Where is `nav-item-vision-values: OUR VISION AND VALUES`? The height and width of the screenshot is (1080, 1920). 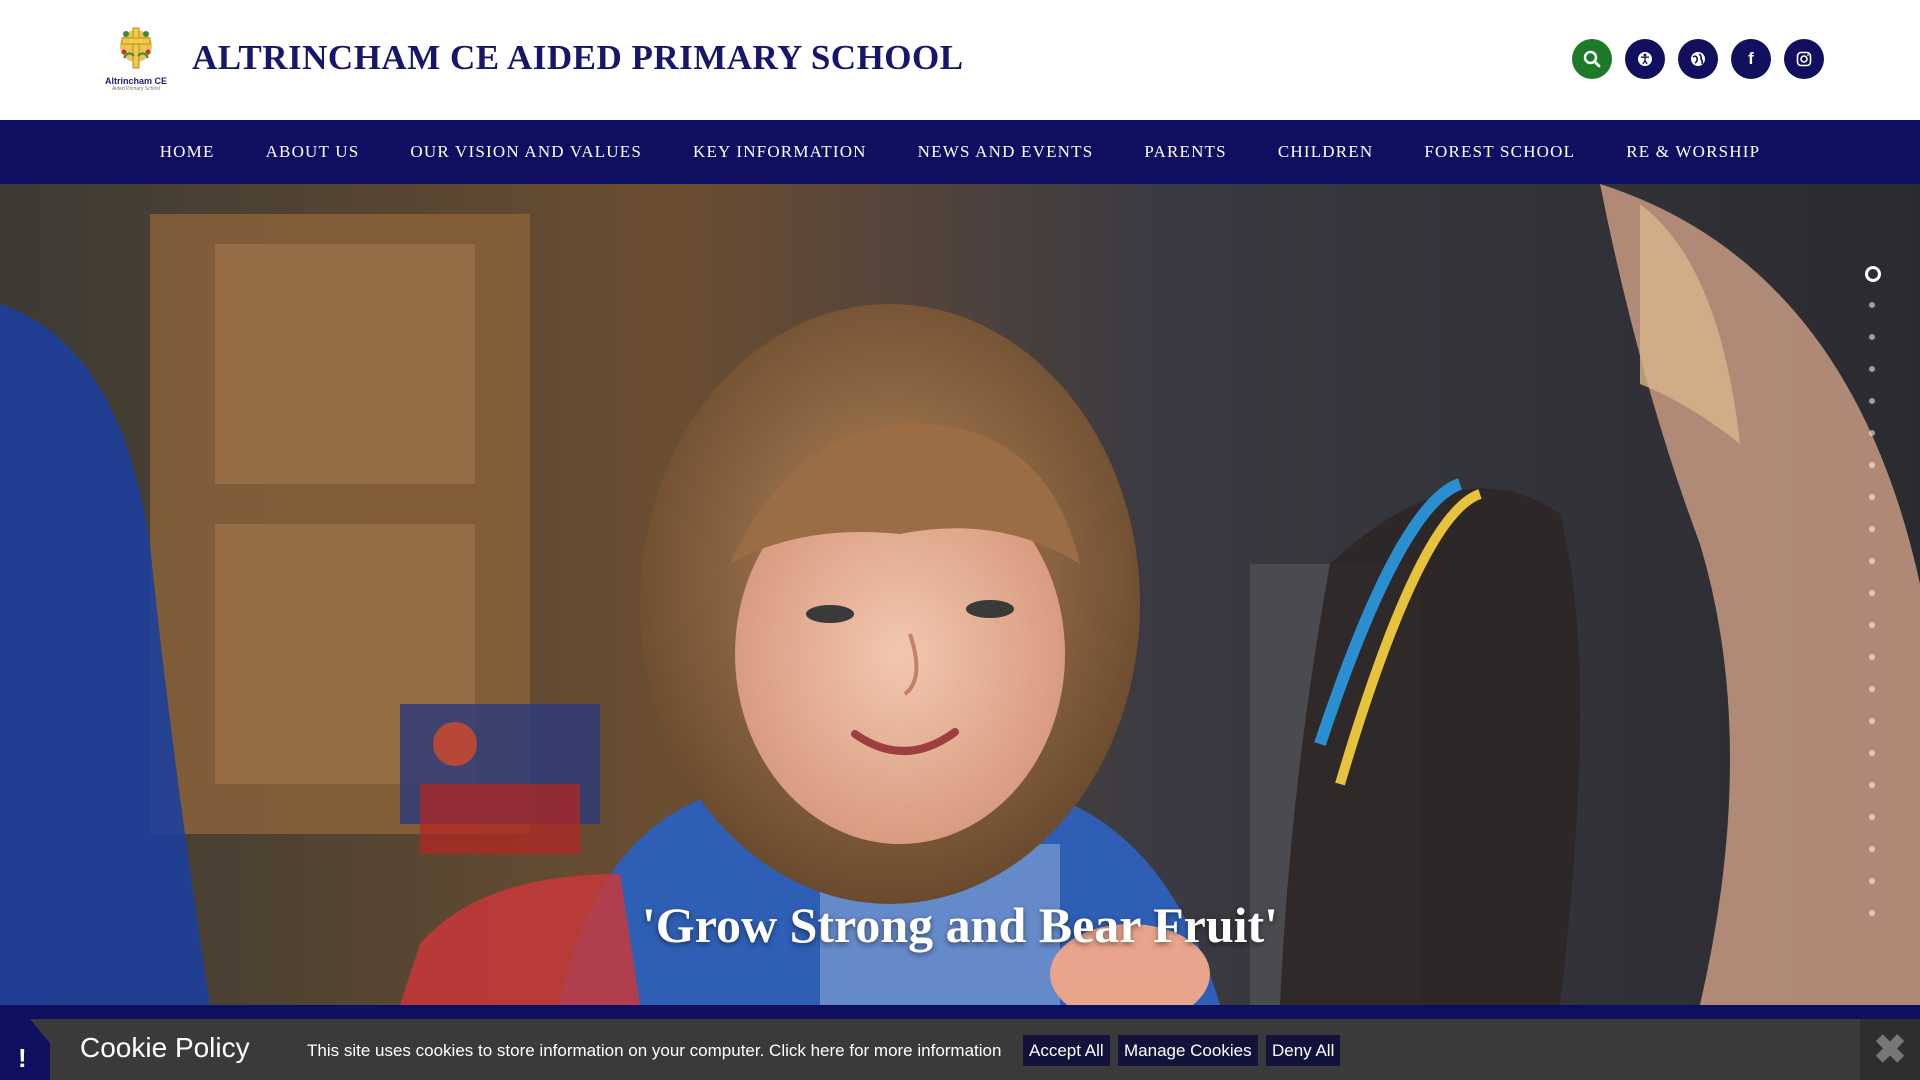
nav-item-vision-values: OUR VISION AND VALUES is located at coordinates (526, 152).